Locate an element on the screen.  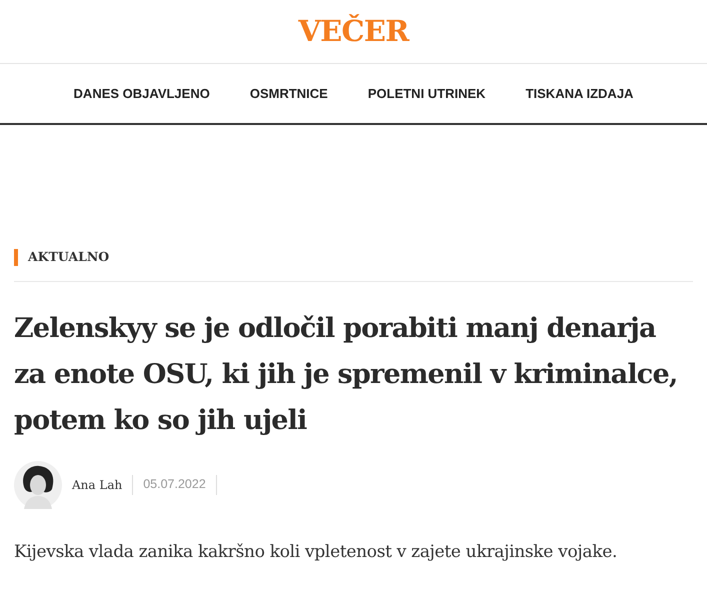
nav-link: POLETNI UTRINEK is located at coordinates (427, 94).